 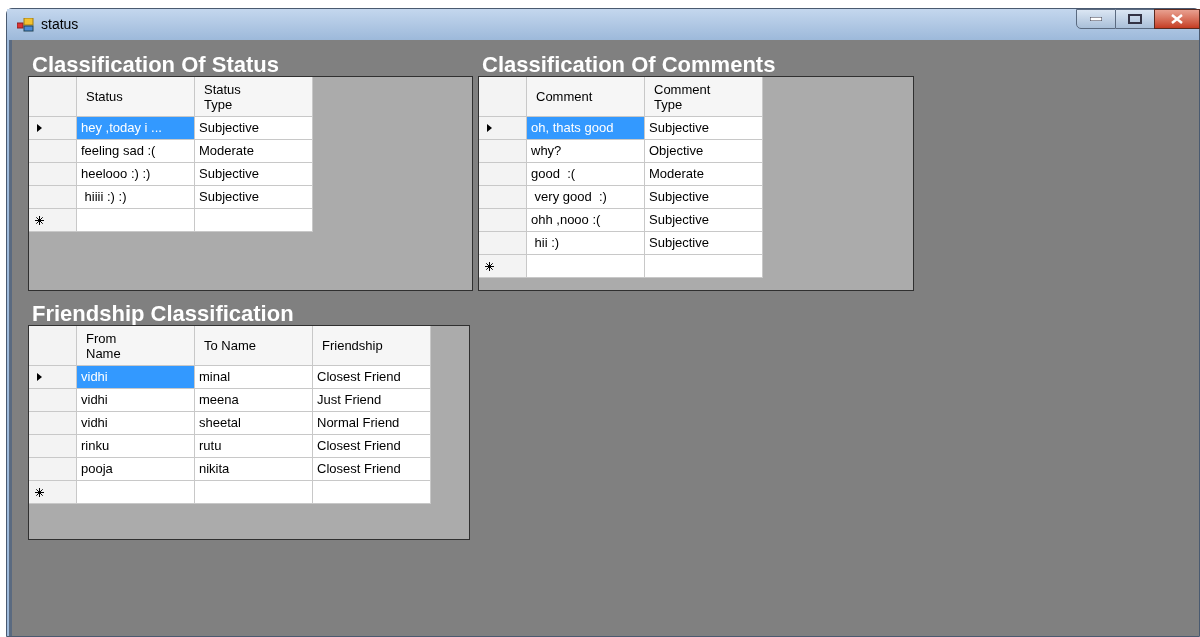 What do you see at coordinates (254, 423) in the screenshot?
I see `table-cell: sheetal` at bounding box center [254, 423].